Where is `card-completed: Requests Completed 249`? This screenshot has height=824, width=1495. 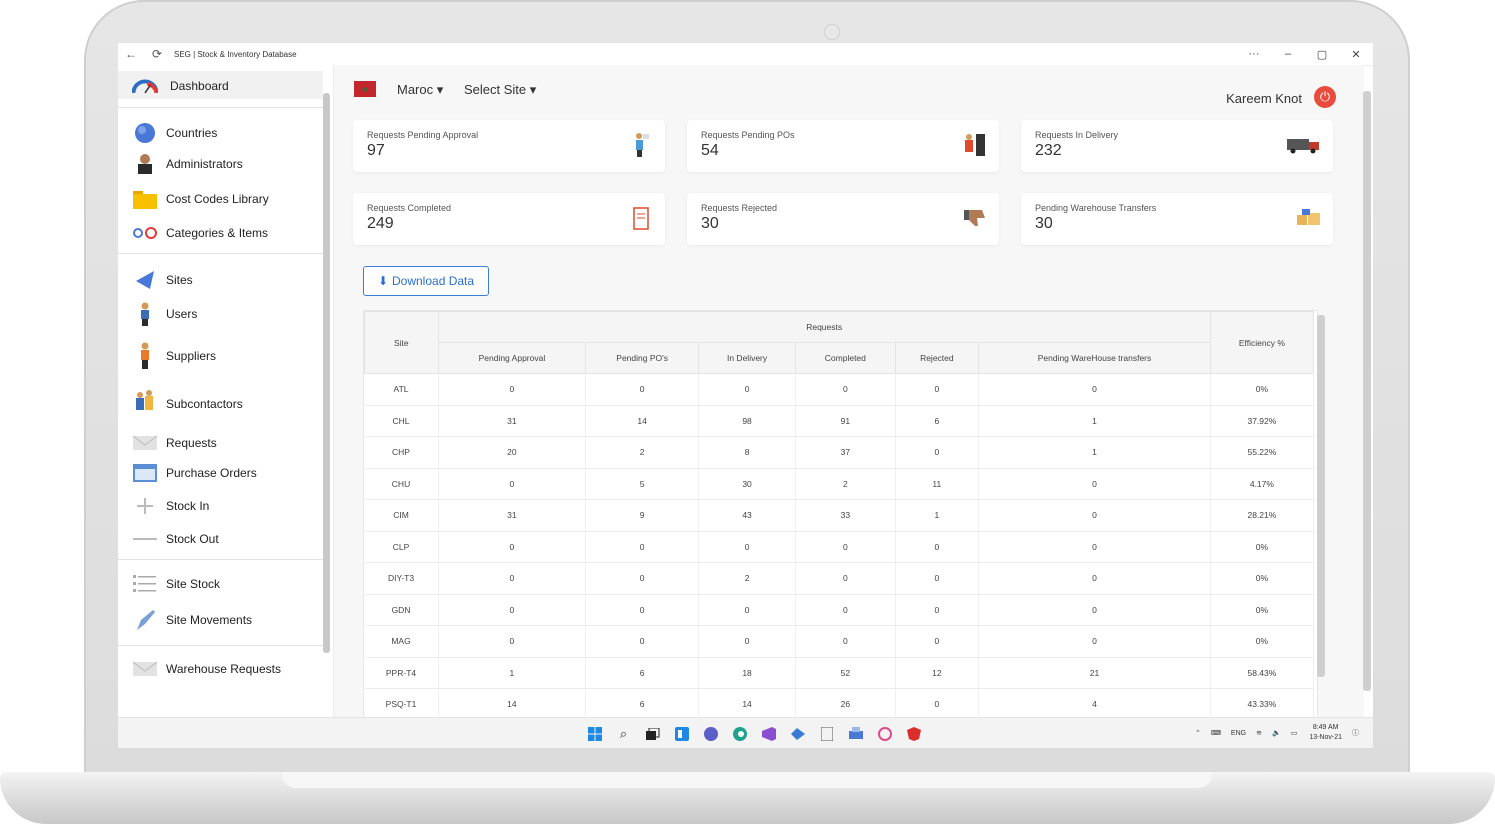
card-completed: Requests Completed 249 is located at coordinates (509, 219).